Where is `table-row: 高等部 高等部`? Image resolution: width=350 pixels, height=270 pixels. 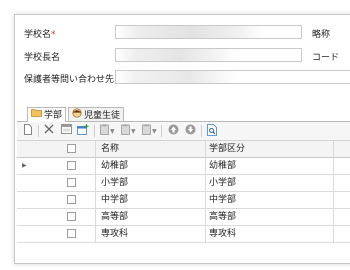 table-row: 高等部 高等部 is located at coordinates (183, 217).